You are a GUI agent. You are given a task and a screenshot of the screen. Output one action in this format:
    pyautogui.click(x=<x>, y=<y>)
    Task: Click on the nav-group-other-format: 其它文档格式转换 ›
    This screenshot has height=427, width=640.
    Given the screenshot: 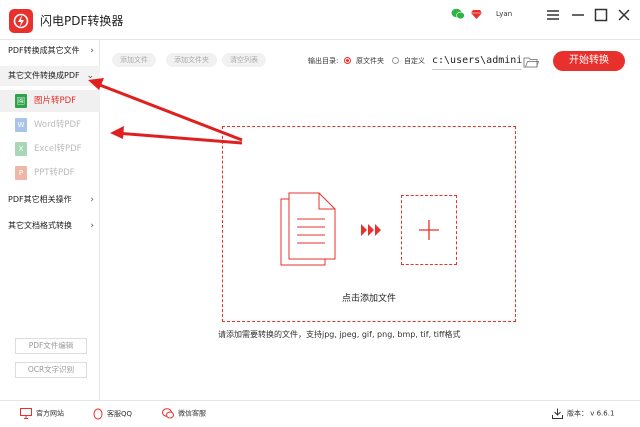 What is the action you would take?
    pyautogui.click(x=50, y=226)
    